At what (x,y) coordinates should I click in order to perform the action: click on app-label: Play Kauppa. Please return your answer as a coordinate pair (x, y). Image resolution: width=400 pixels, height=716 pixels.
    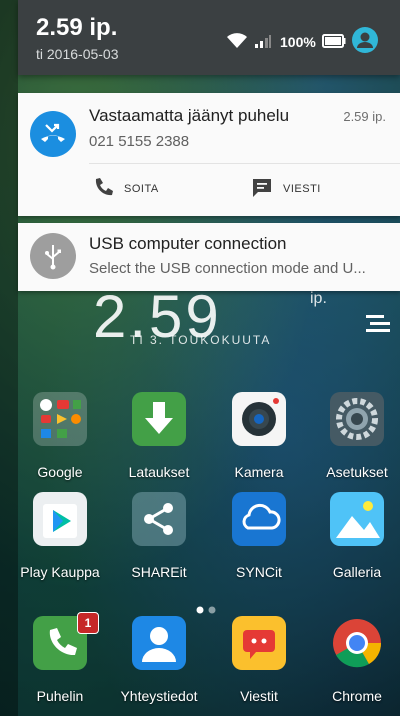
    Looking at the image, I should click on (60, 572).